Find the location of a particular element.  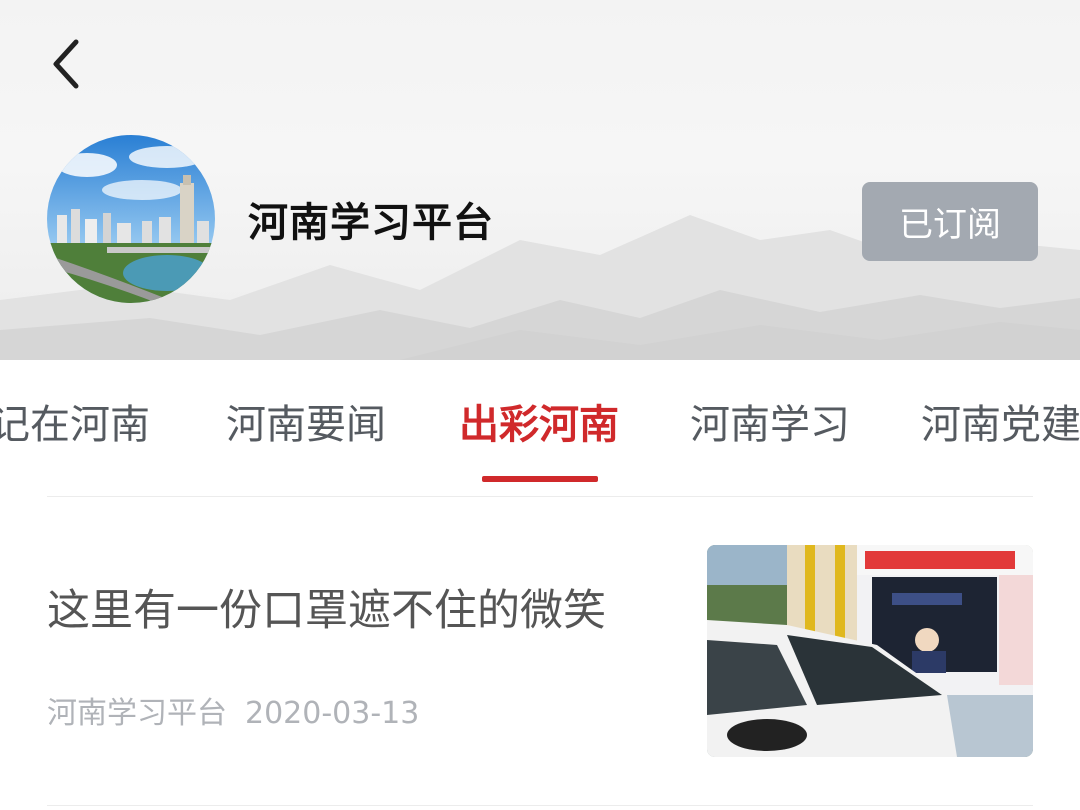

channel-title: 河南学习平台 is located at coordinates (371, 222).